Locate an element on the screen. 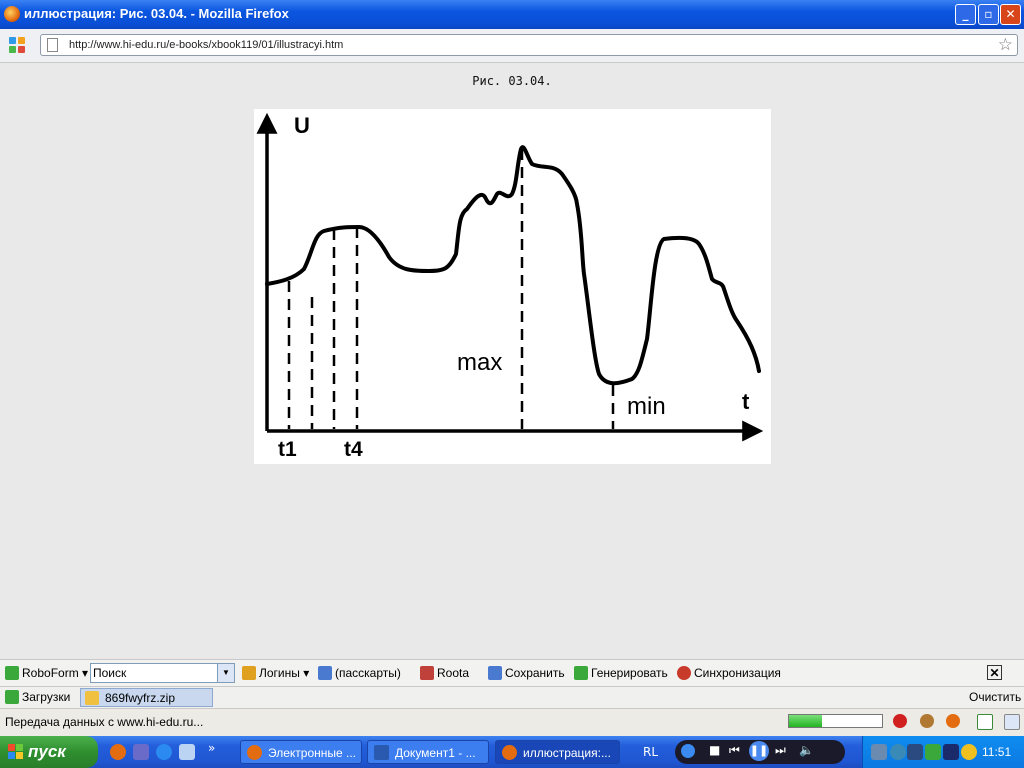  stop-icon: ■ is located at coordinates (714, 750).